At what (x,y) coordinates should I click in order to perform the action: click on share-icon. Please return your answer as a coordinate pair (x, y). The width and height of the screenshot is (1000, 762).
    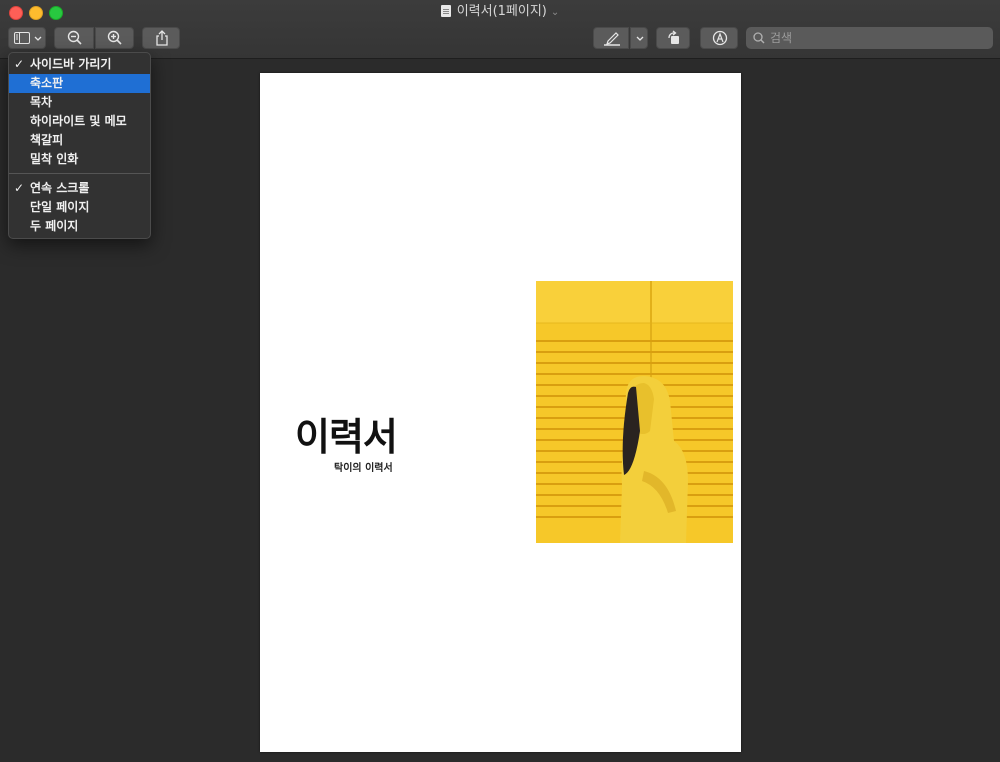
    Looking at the image, I should click on (162, 38).